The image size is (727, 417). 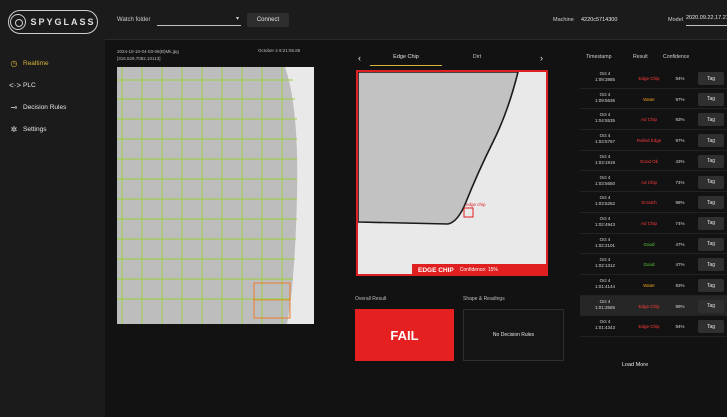 What do you see at coordinates (605, 98) in the screenshot?
I see `row-timestamp: Oct 4 1:09:5635` at bounding box center [605, 98].